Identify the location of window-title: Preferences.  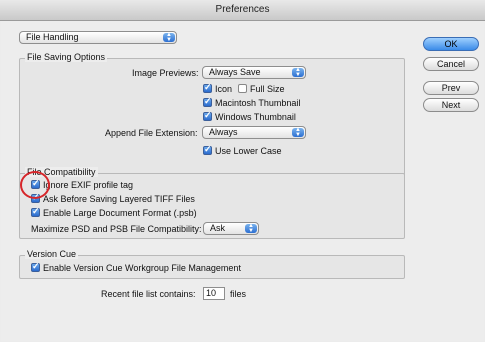
(242, 9).